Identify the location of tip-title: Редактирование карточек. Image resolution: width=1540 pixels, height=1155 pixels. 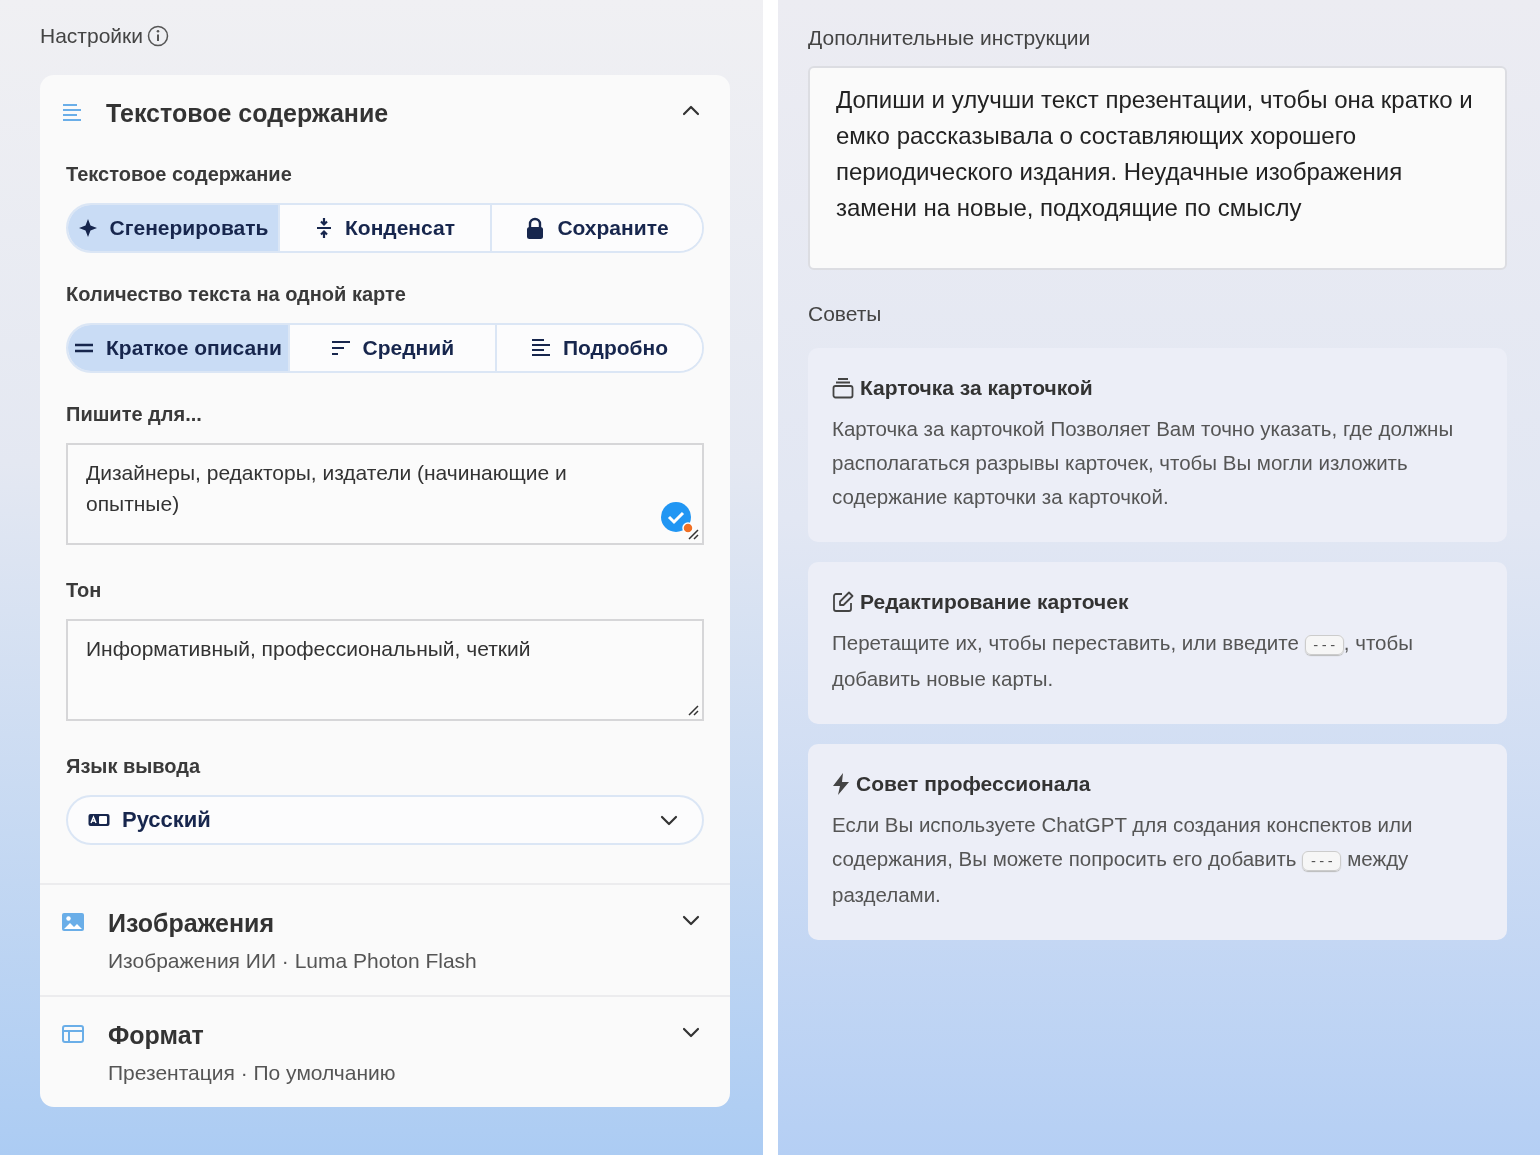
(994, 602).